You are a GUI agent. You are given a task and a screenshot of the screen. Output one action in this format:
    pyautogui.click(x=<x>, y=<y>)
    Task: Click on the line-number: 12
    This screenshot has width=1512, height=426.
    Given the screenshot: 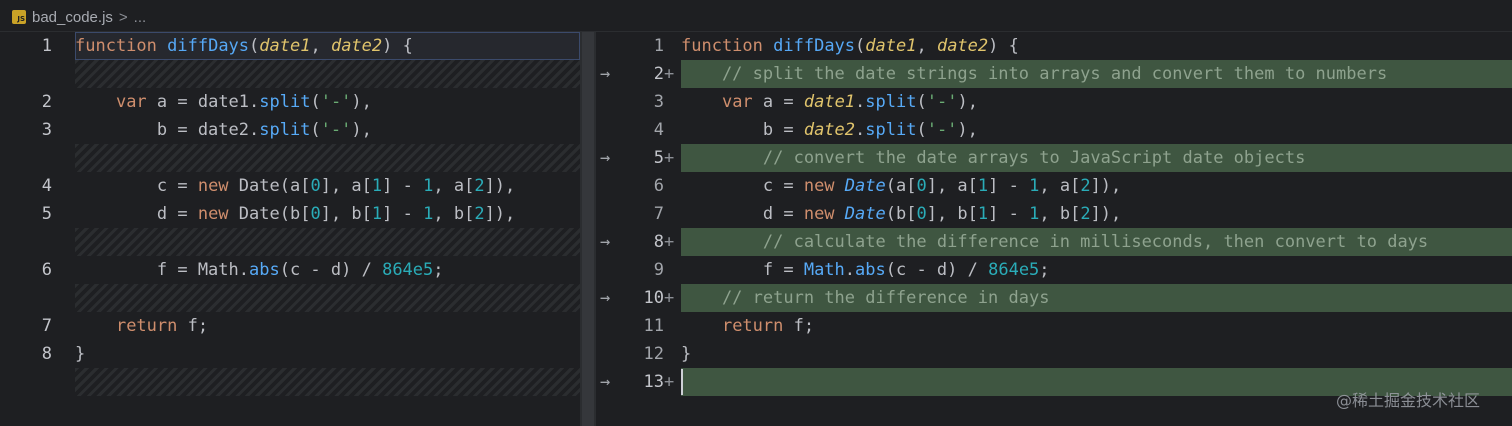 What is the action you would take?
    pyautogui.click(x=653, y=354)
    